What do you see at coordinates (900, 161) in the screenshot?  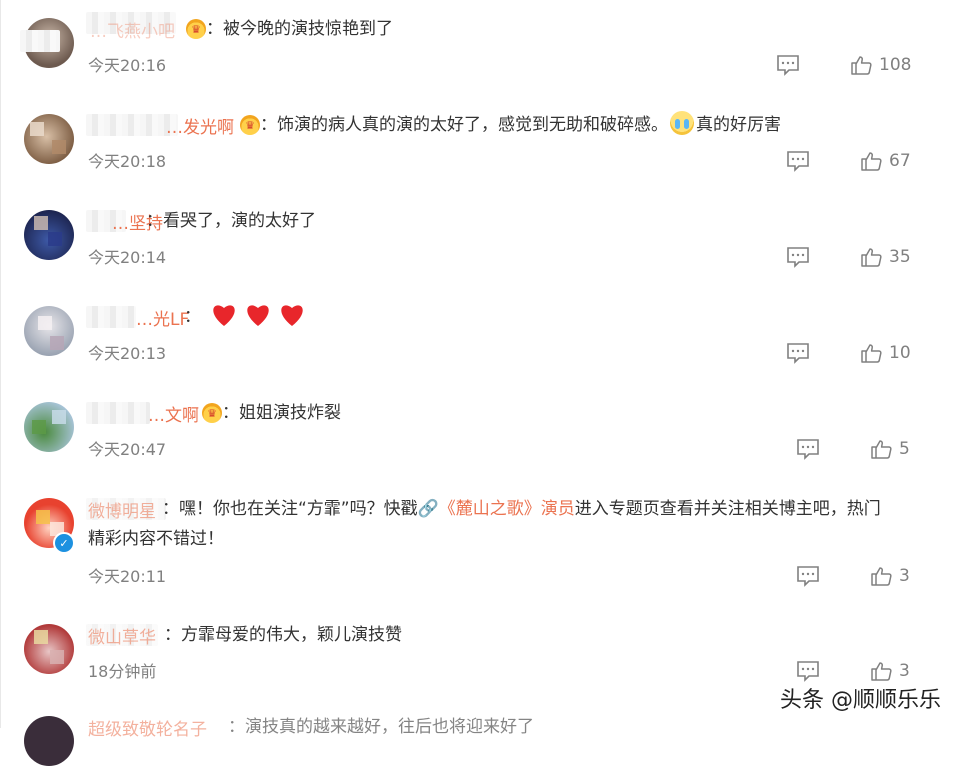 I see `like-count: 67` at bounding box center [900, 161].